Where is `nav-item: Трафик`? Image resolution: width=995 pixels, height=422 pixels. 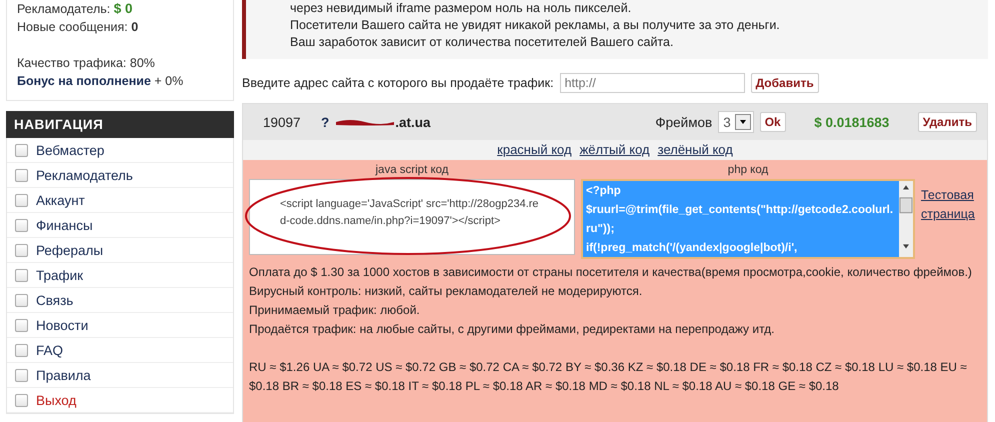
nav-item: Трафик is located at coordinates (120, 275).